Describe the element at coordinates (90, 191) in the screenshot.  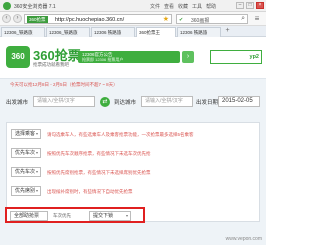
I see `priority-seat-desc: 出现候补席别时，有些情况下自动优先抢票` at that location.